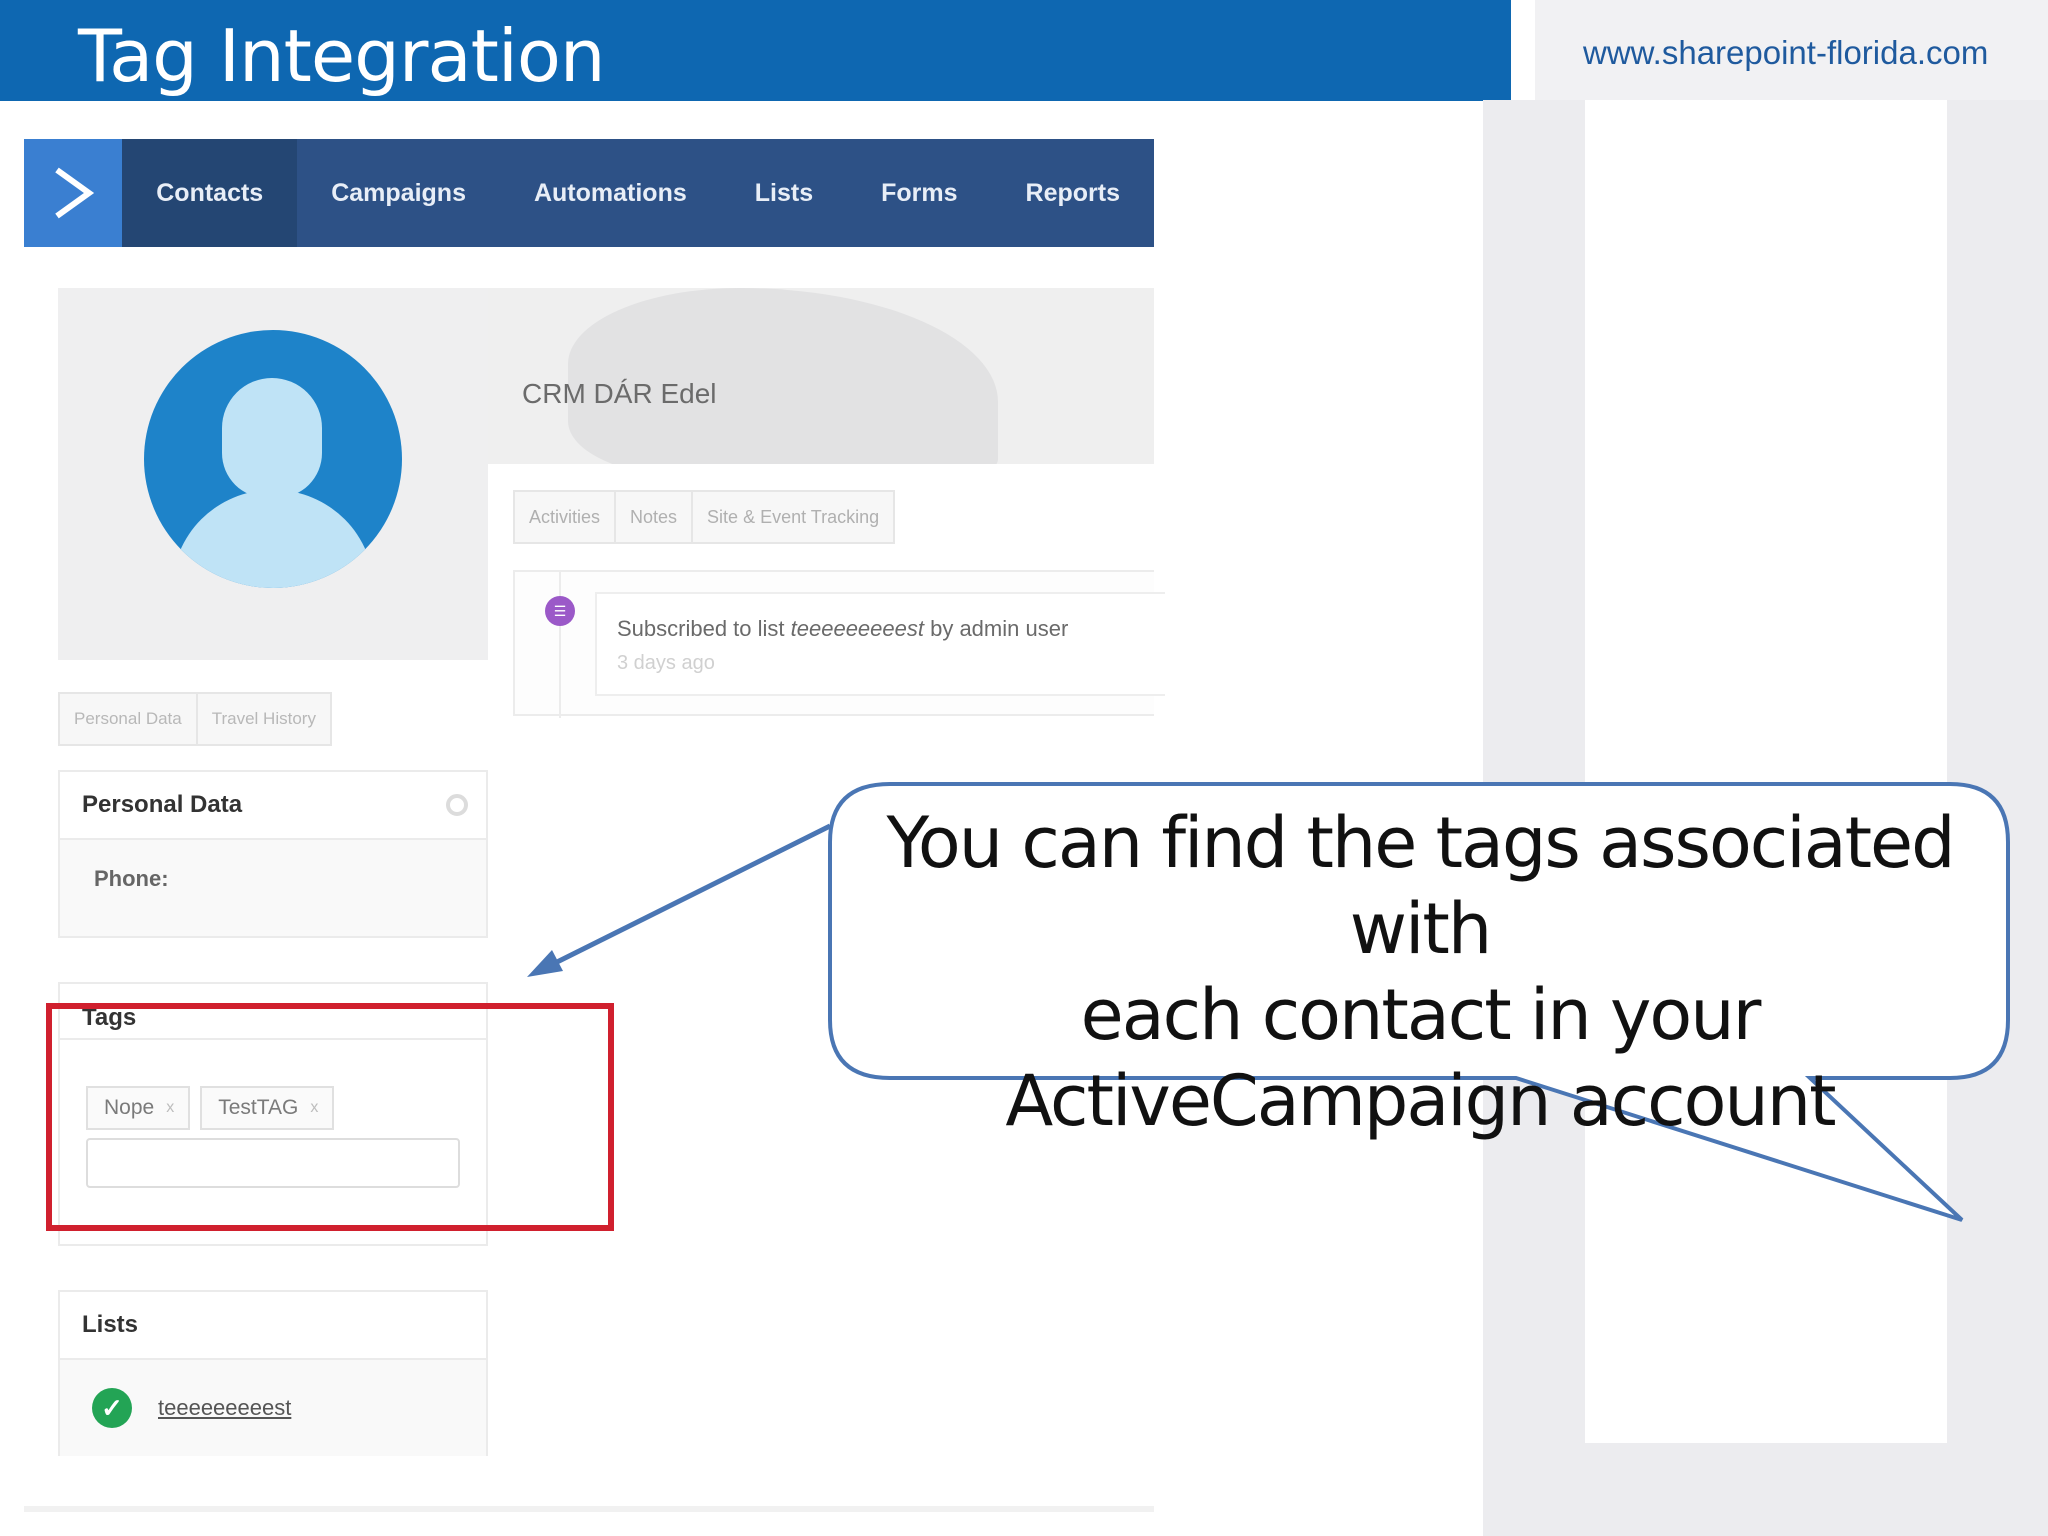  What do you see at coordinates (112, 1408) in the screenshot?
I see `check-icon: ✓` at bounding box center [112, 1408].